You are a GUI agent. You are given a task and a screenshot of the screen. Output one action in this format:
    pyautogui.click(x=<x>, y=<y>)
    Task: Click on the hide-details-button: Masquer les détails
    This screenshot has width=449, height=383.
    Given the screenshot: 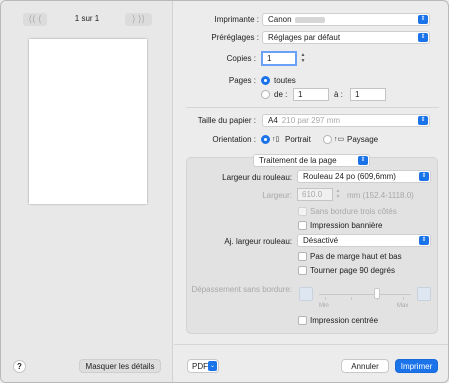 What is the action you would take?
    pyautogui.click(x=120, y=366)
    